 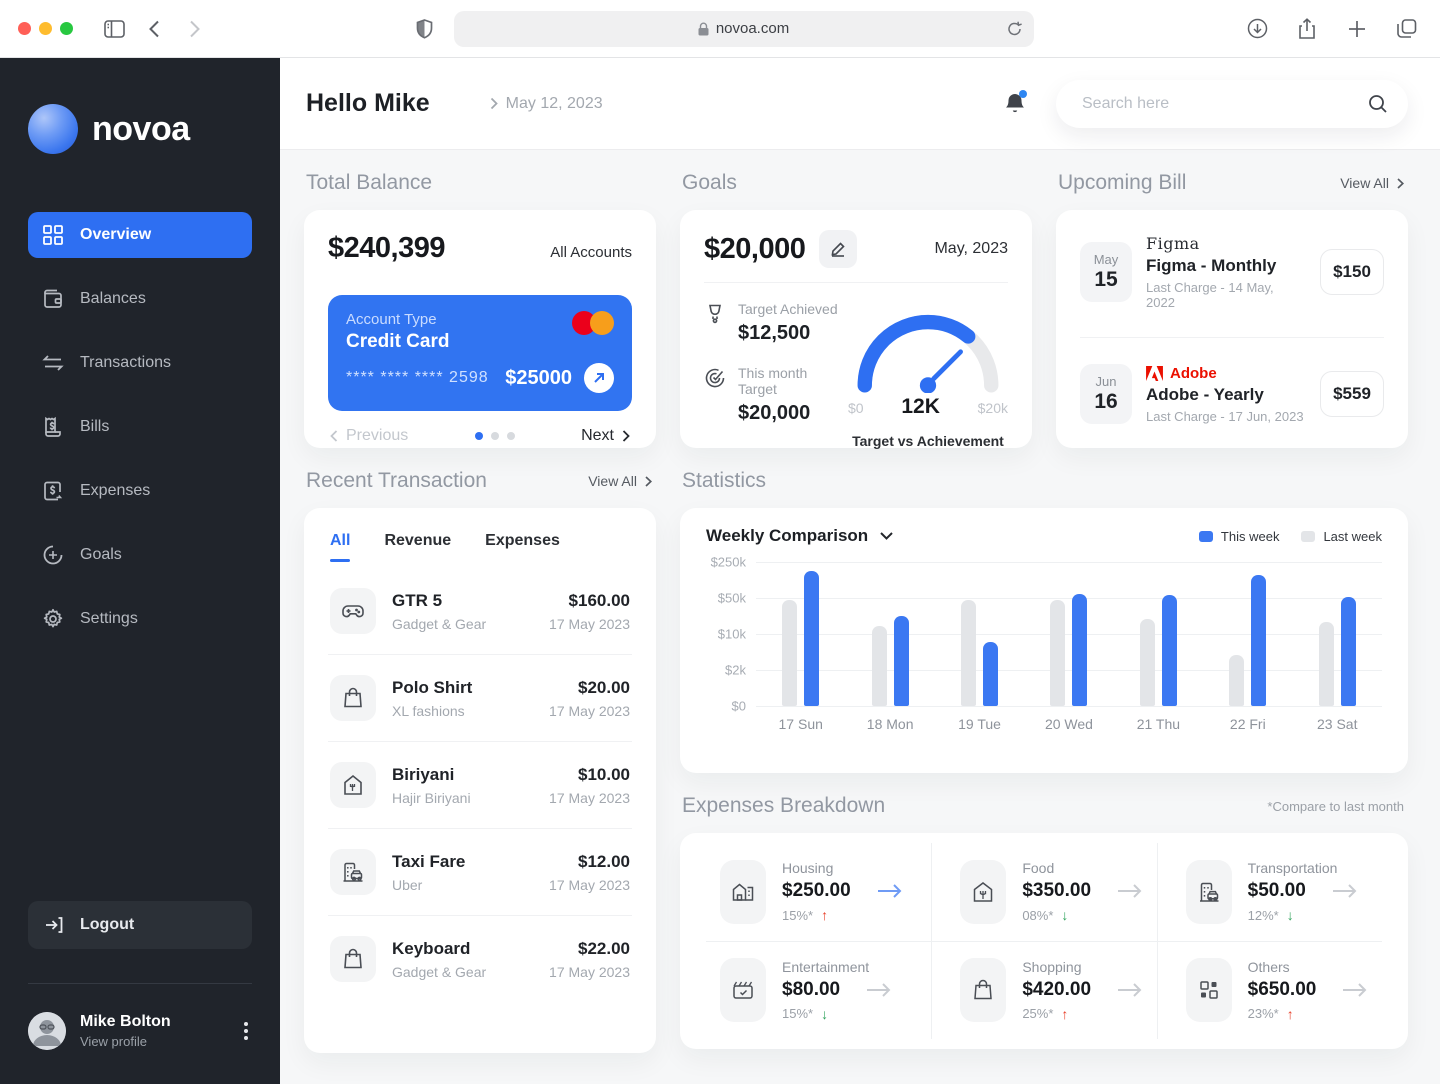 I want to click on bills-view-all-link: View All, so click(x=1372, y=183).